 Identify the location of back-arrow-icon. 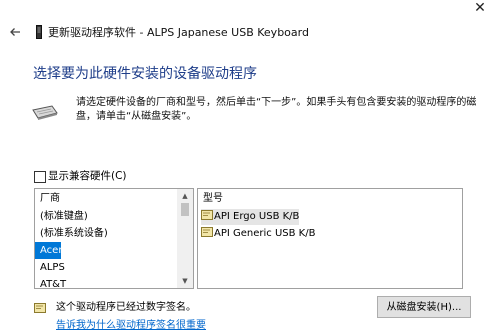
(15, 32).